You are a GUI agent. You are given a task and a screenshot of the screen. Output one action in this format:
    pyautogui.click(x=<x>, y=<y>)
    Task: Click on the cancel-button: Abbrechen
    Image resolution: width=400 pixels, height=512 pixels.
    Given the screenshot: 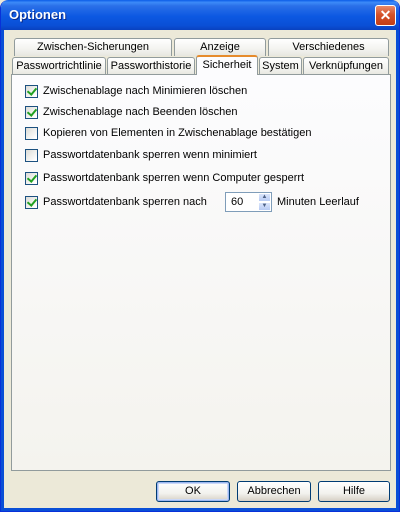 What is the action you would take?
    pyautogui.click(x=274, y=491)
    